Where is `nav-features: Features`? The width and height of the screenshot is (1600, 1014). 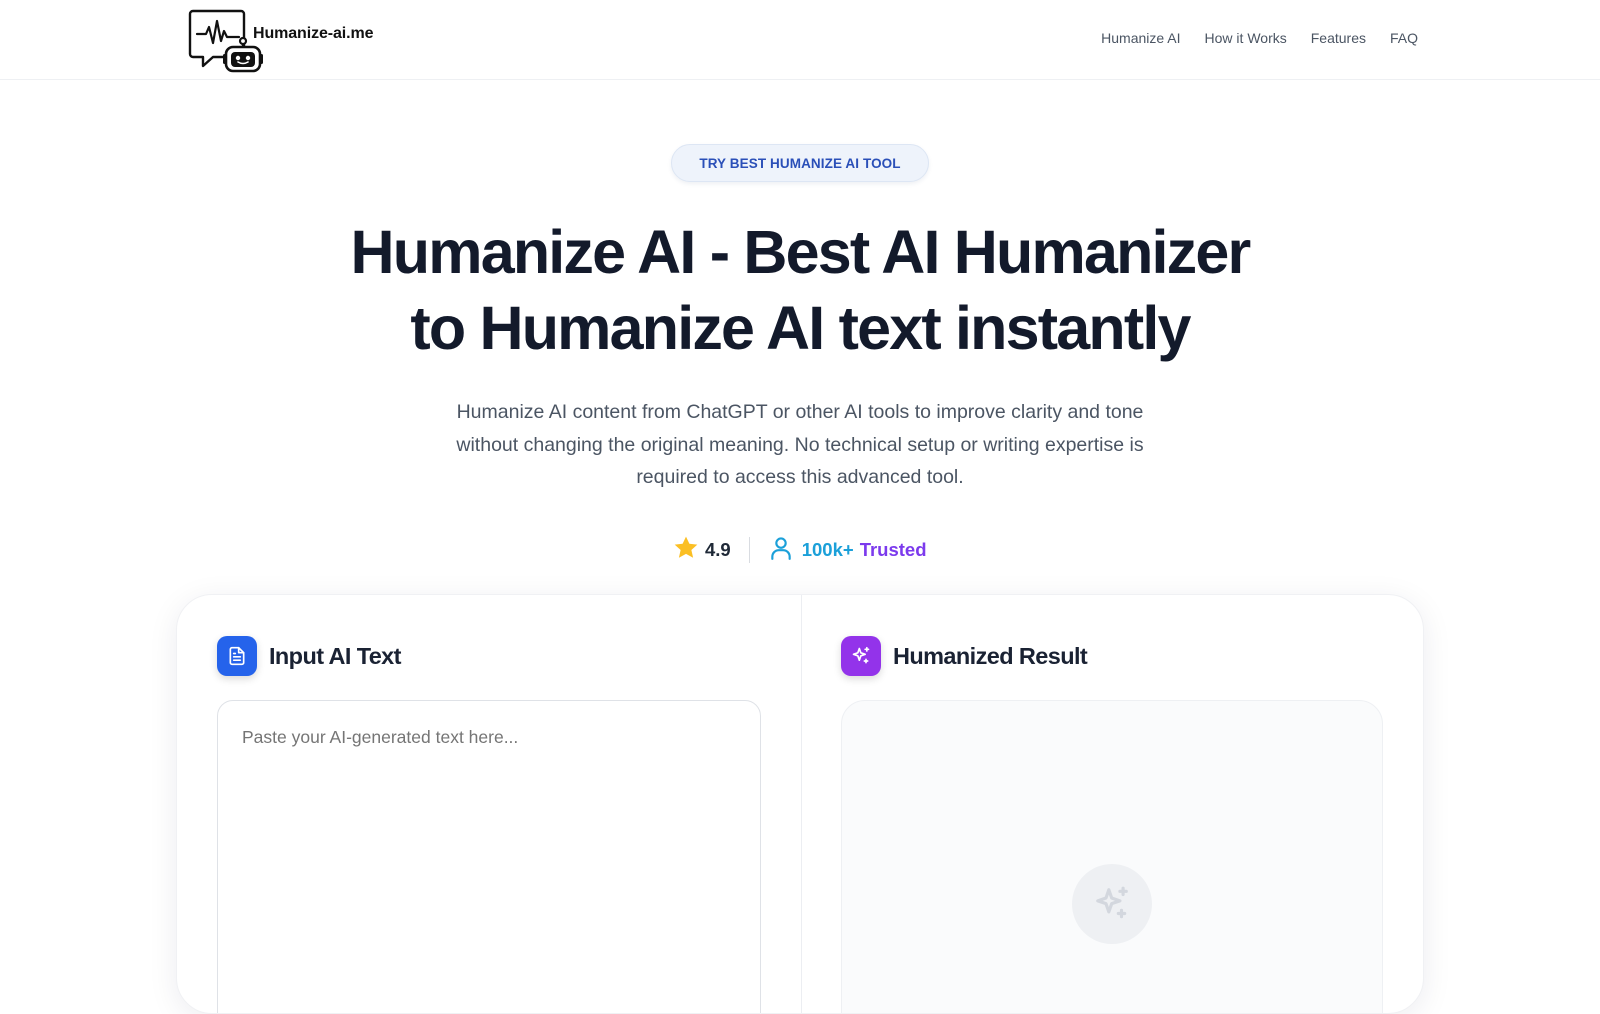
nav-features: Features is located at coordinates (1338, 38).